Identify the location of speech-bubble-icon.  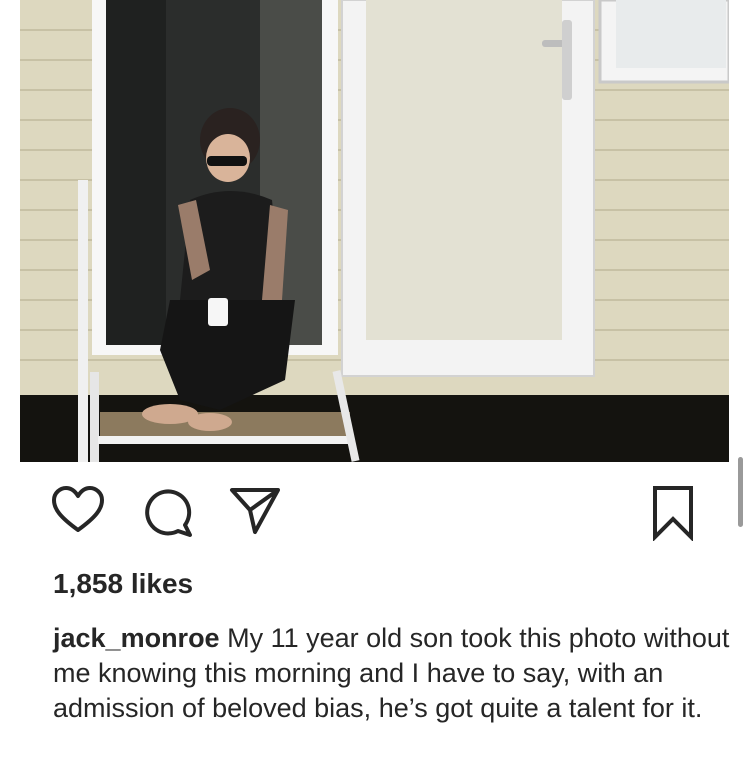
(169, 512).